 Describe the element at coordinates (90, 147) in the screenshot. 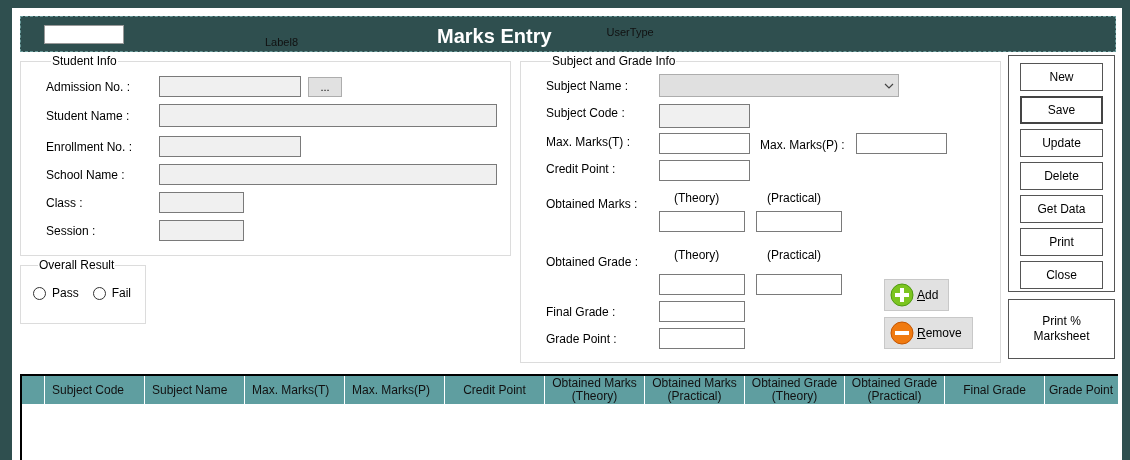

I see `field-label: Enrollment No. :` at that location.